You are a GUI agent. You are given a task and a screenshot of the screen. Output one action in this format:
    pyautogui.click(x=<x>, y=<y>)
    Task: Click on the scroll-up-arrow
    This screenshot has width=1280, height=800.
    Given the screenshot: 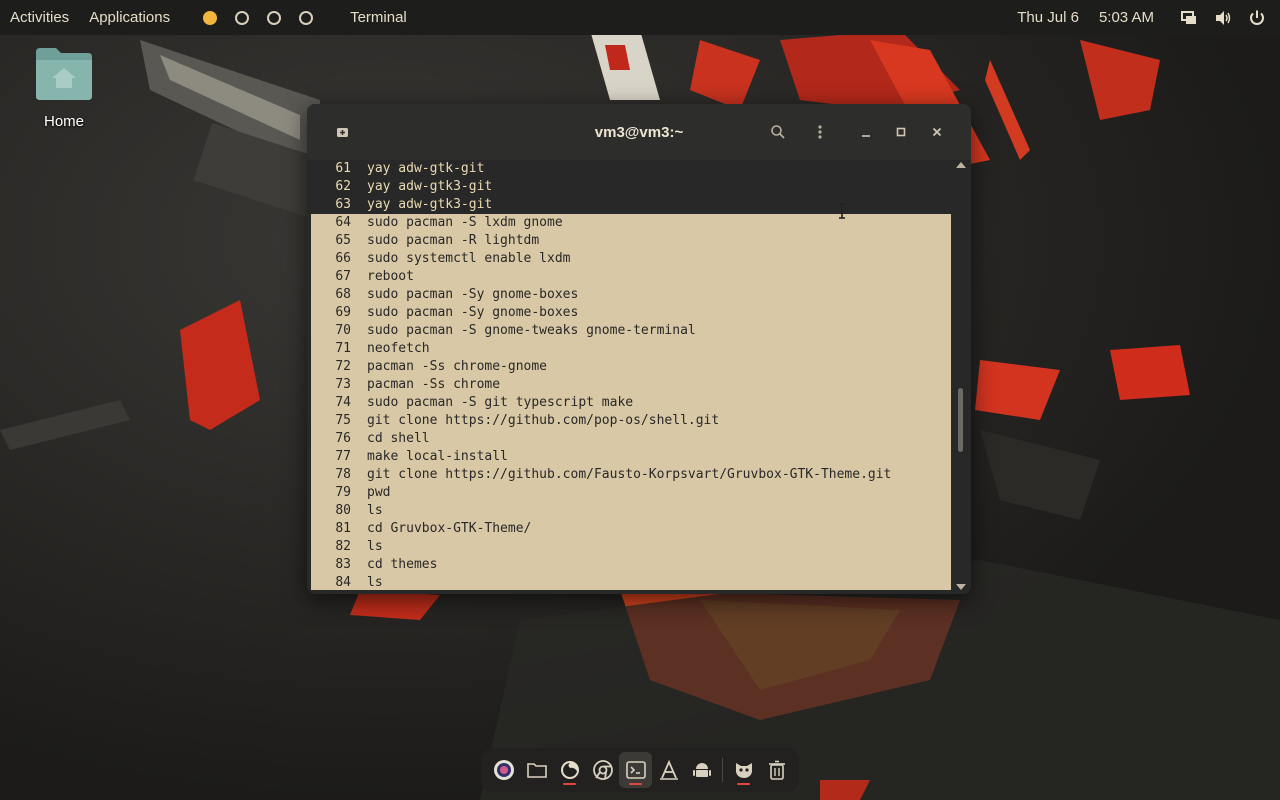 What is the action you would take?
    pyautogui.click(x=961, y=165)
    